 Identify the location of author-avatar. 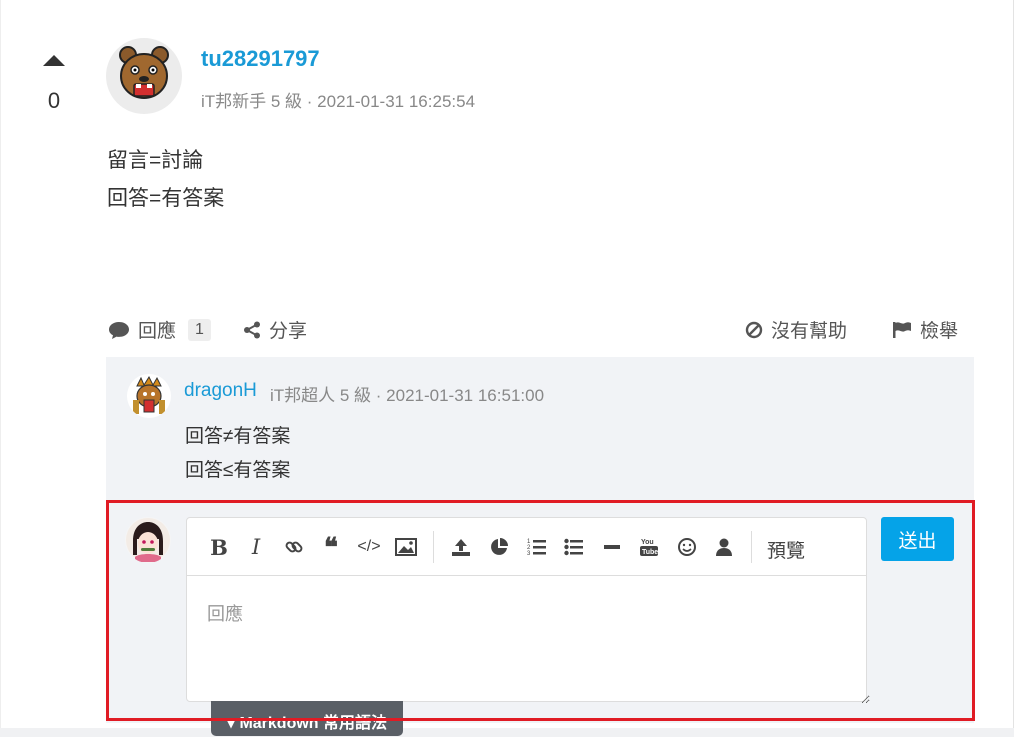
(144, 76).